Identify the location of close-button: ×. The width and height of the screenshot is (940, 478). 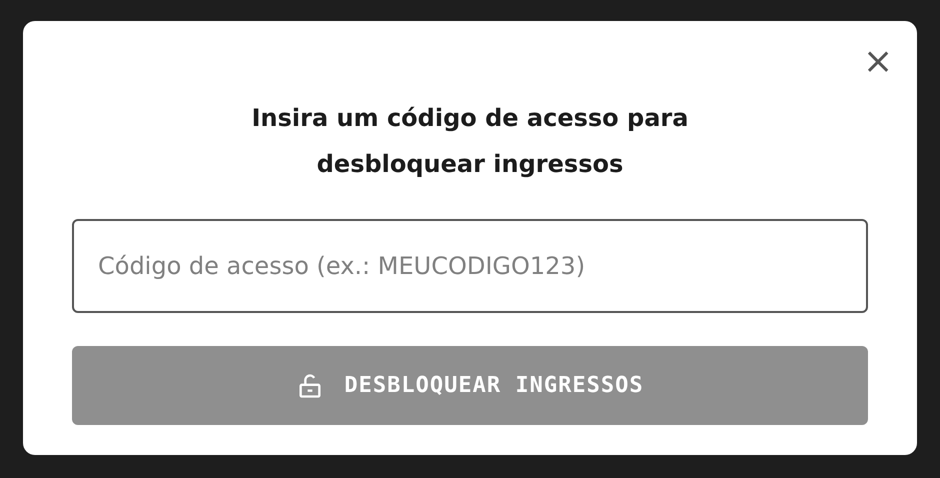
(878, 62).